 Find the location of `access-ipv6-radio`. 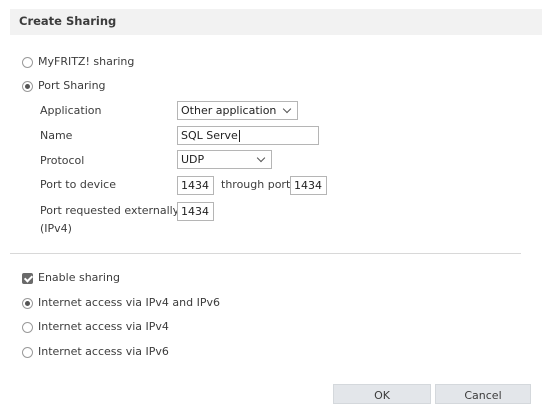

access-ipv6-radio is located at coordinates (27, 352).